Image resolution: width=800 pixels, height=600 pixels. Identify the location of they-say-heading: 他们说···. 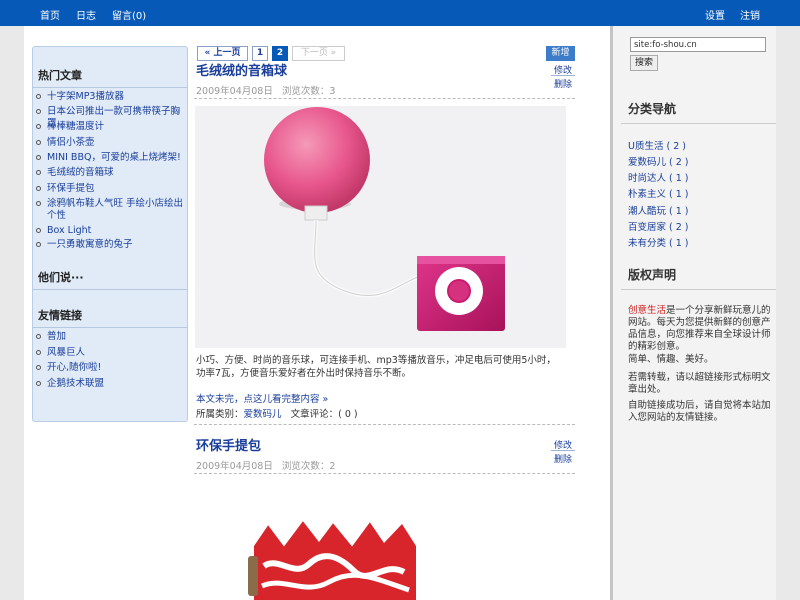
(61, 277).